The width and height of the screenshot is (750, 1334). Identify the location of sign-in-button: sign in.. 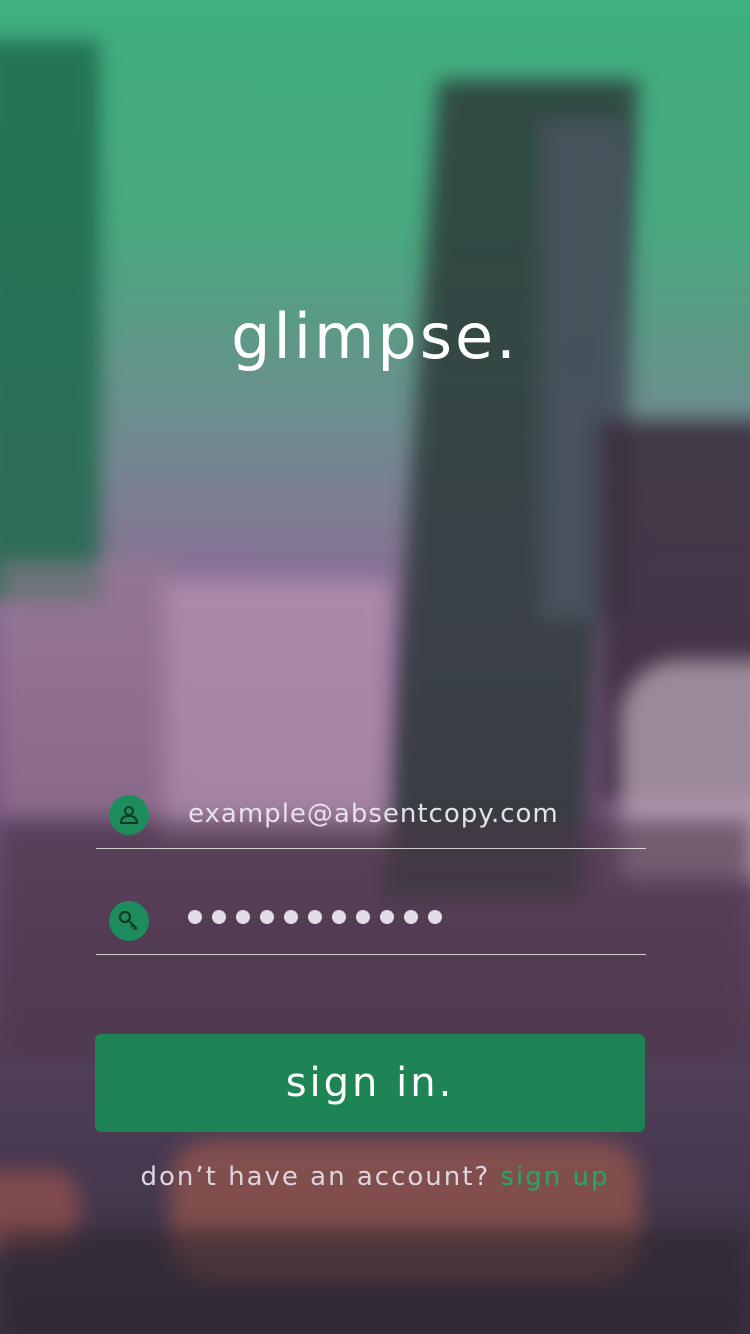
(370, 1083).